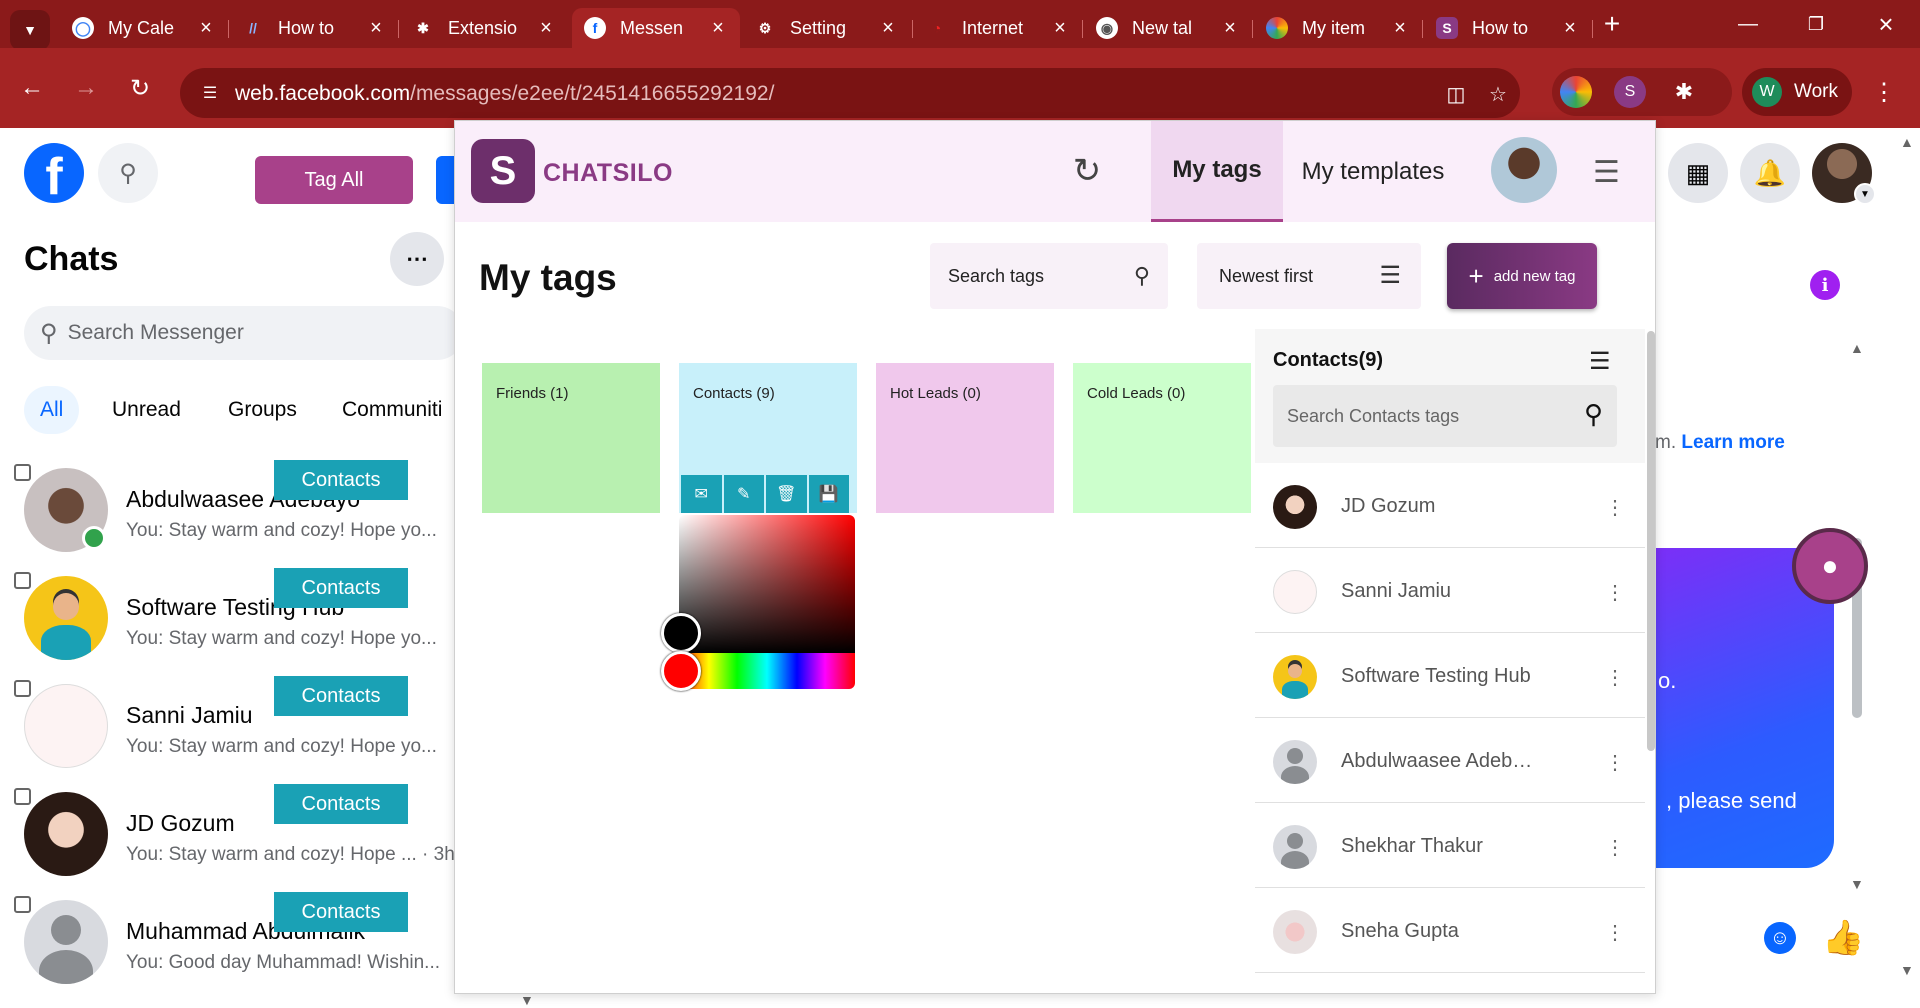 The width and height of the screenshot is (1920, 1008). I want to click on reload-icon: ↻, so click(140, 88).